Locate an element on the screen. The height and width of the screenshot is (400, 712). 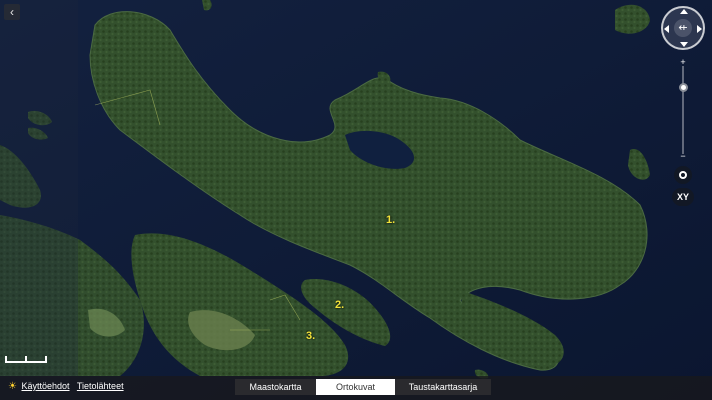
scale-bar is located at coordinates (26, 359).